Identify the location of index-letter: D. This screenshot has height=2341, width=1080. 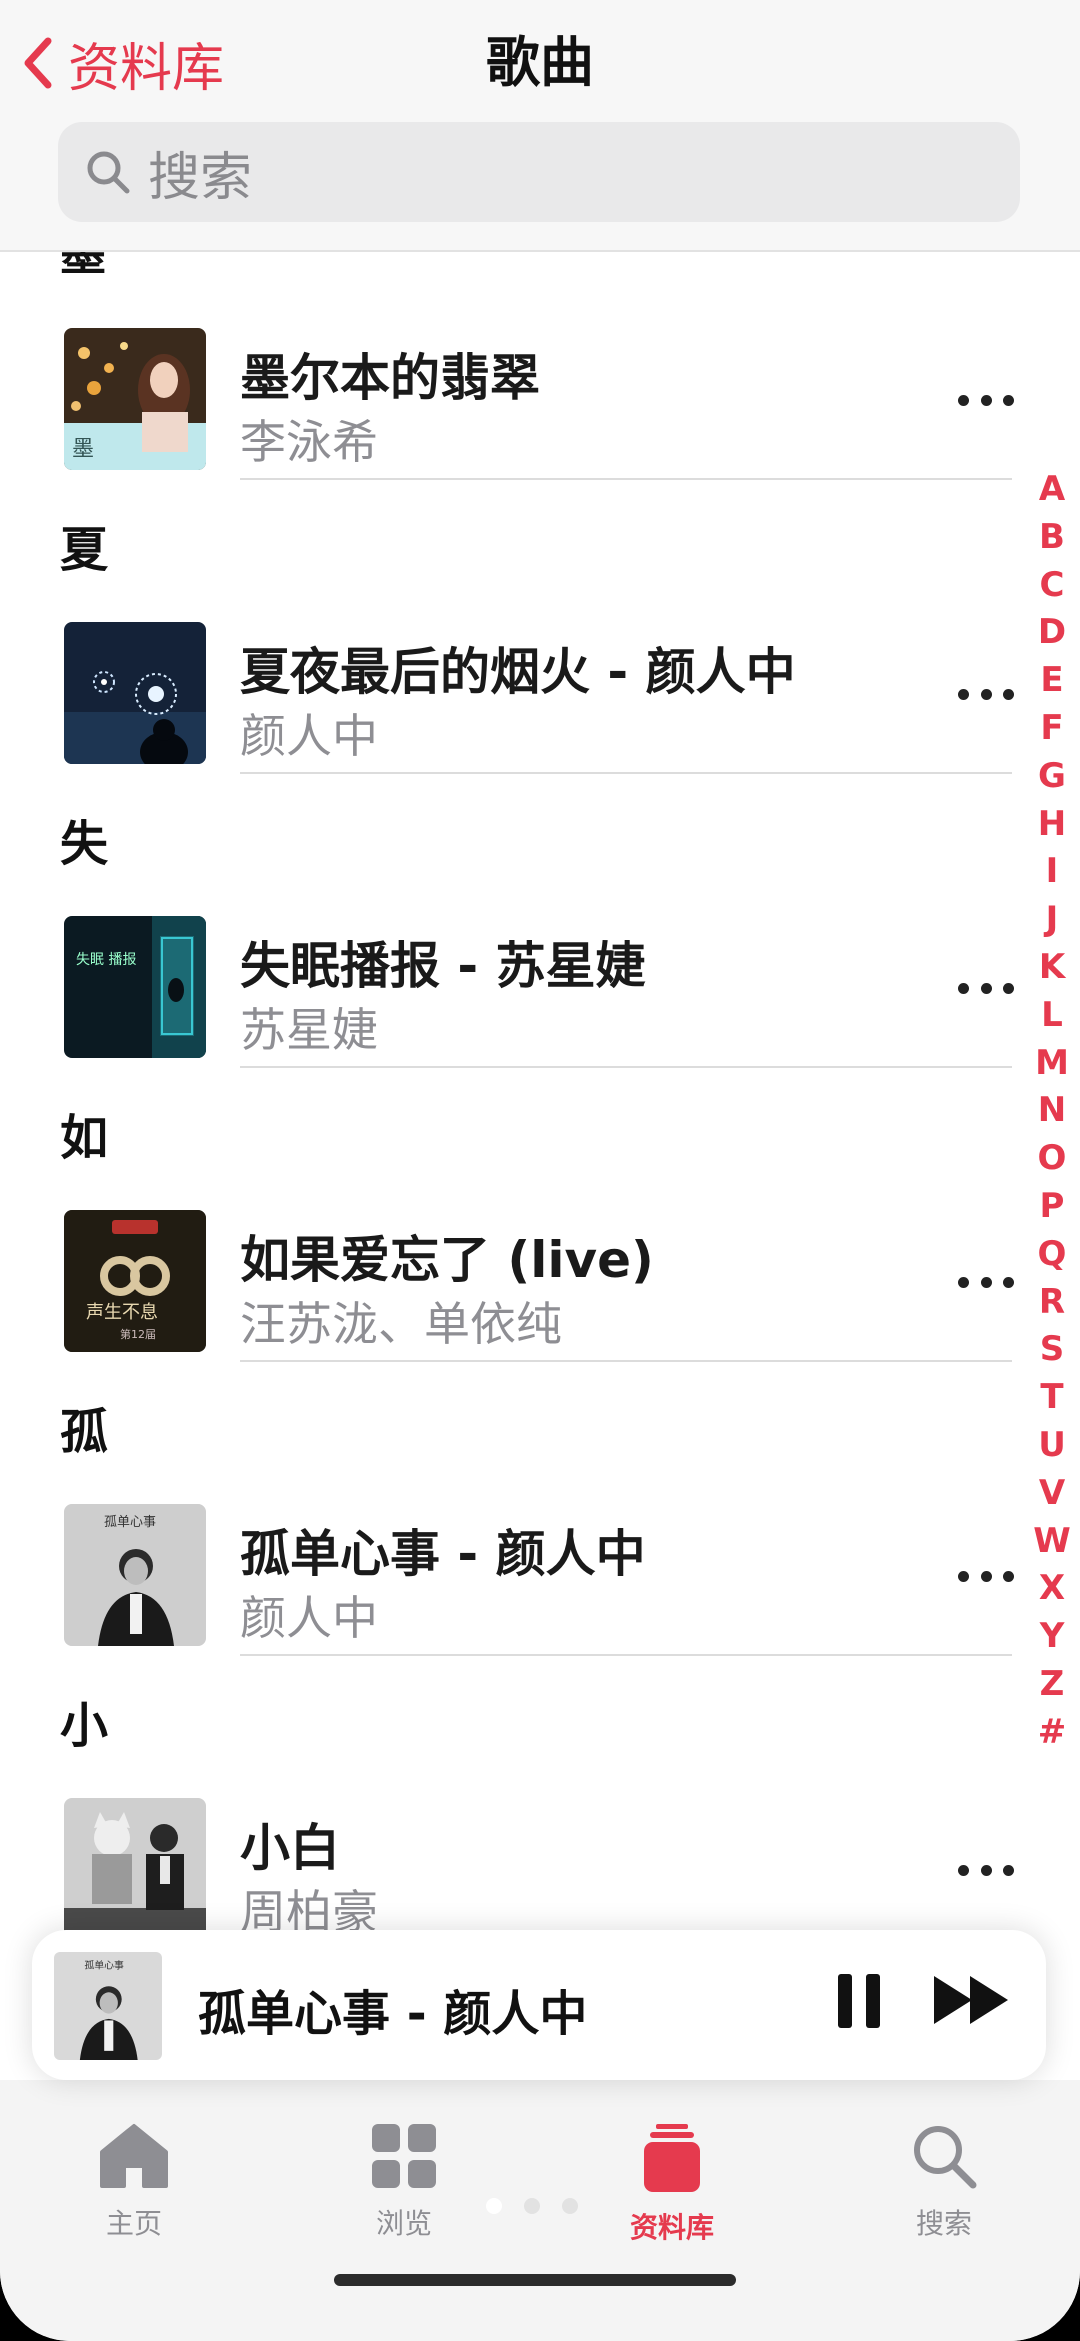
(1052, 633).